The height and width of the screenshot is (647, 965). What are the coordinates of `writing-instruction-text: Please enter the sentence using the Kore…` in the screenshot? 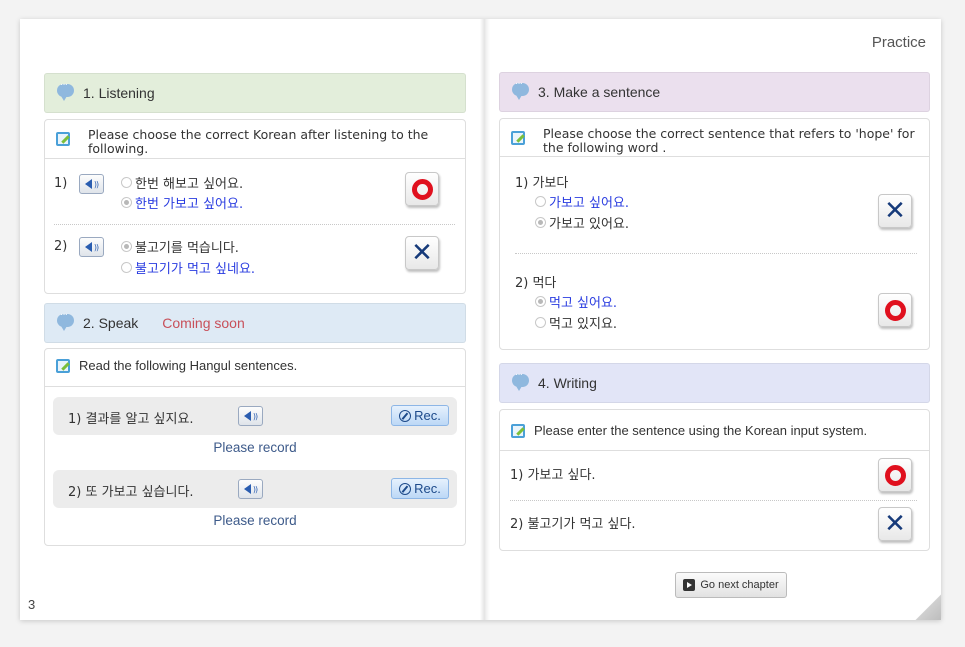 It's located at (701, 430).